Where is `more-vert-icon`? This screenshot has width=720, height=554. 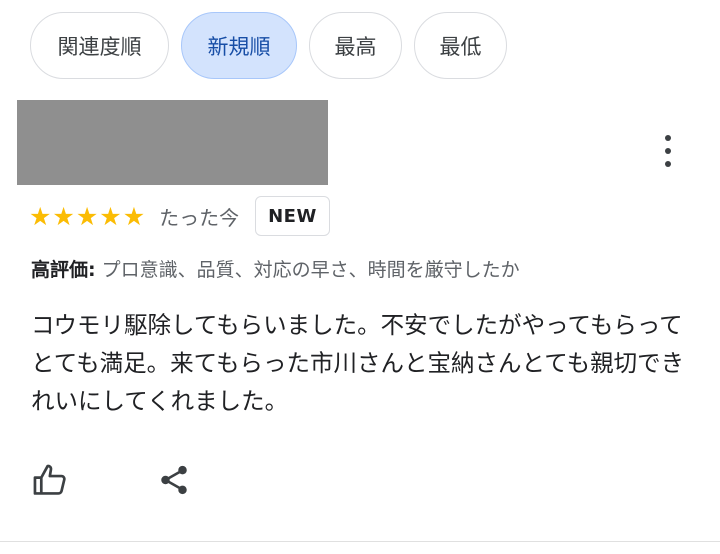 more-vert-icon is located at coordinates (668, 138).